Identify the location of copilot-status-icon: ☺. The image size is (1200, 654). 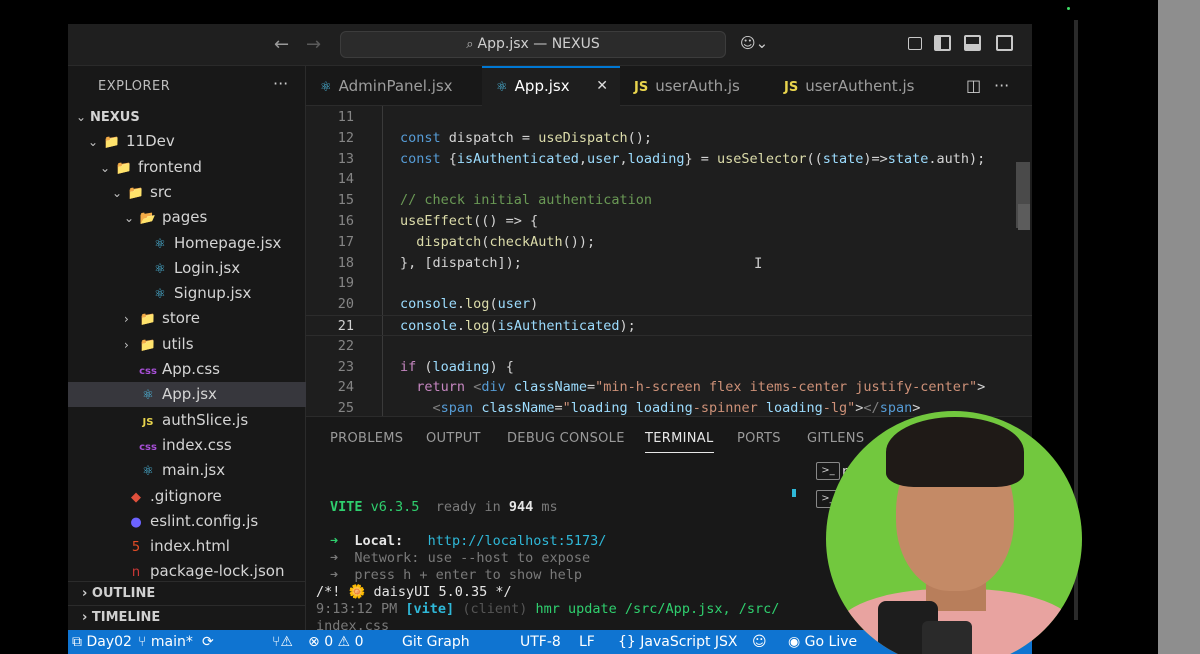
(759, 642).